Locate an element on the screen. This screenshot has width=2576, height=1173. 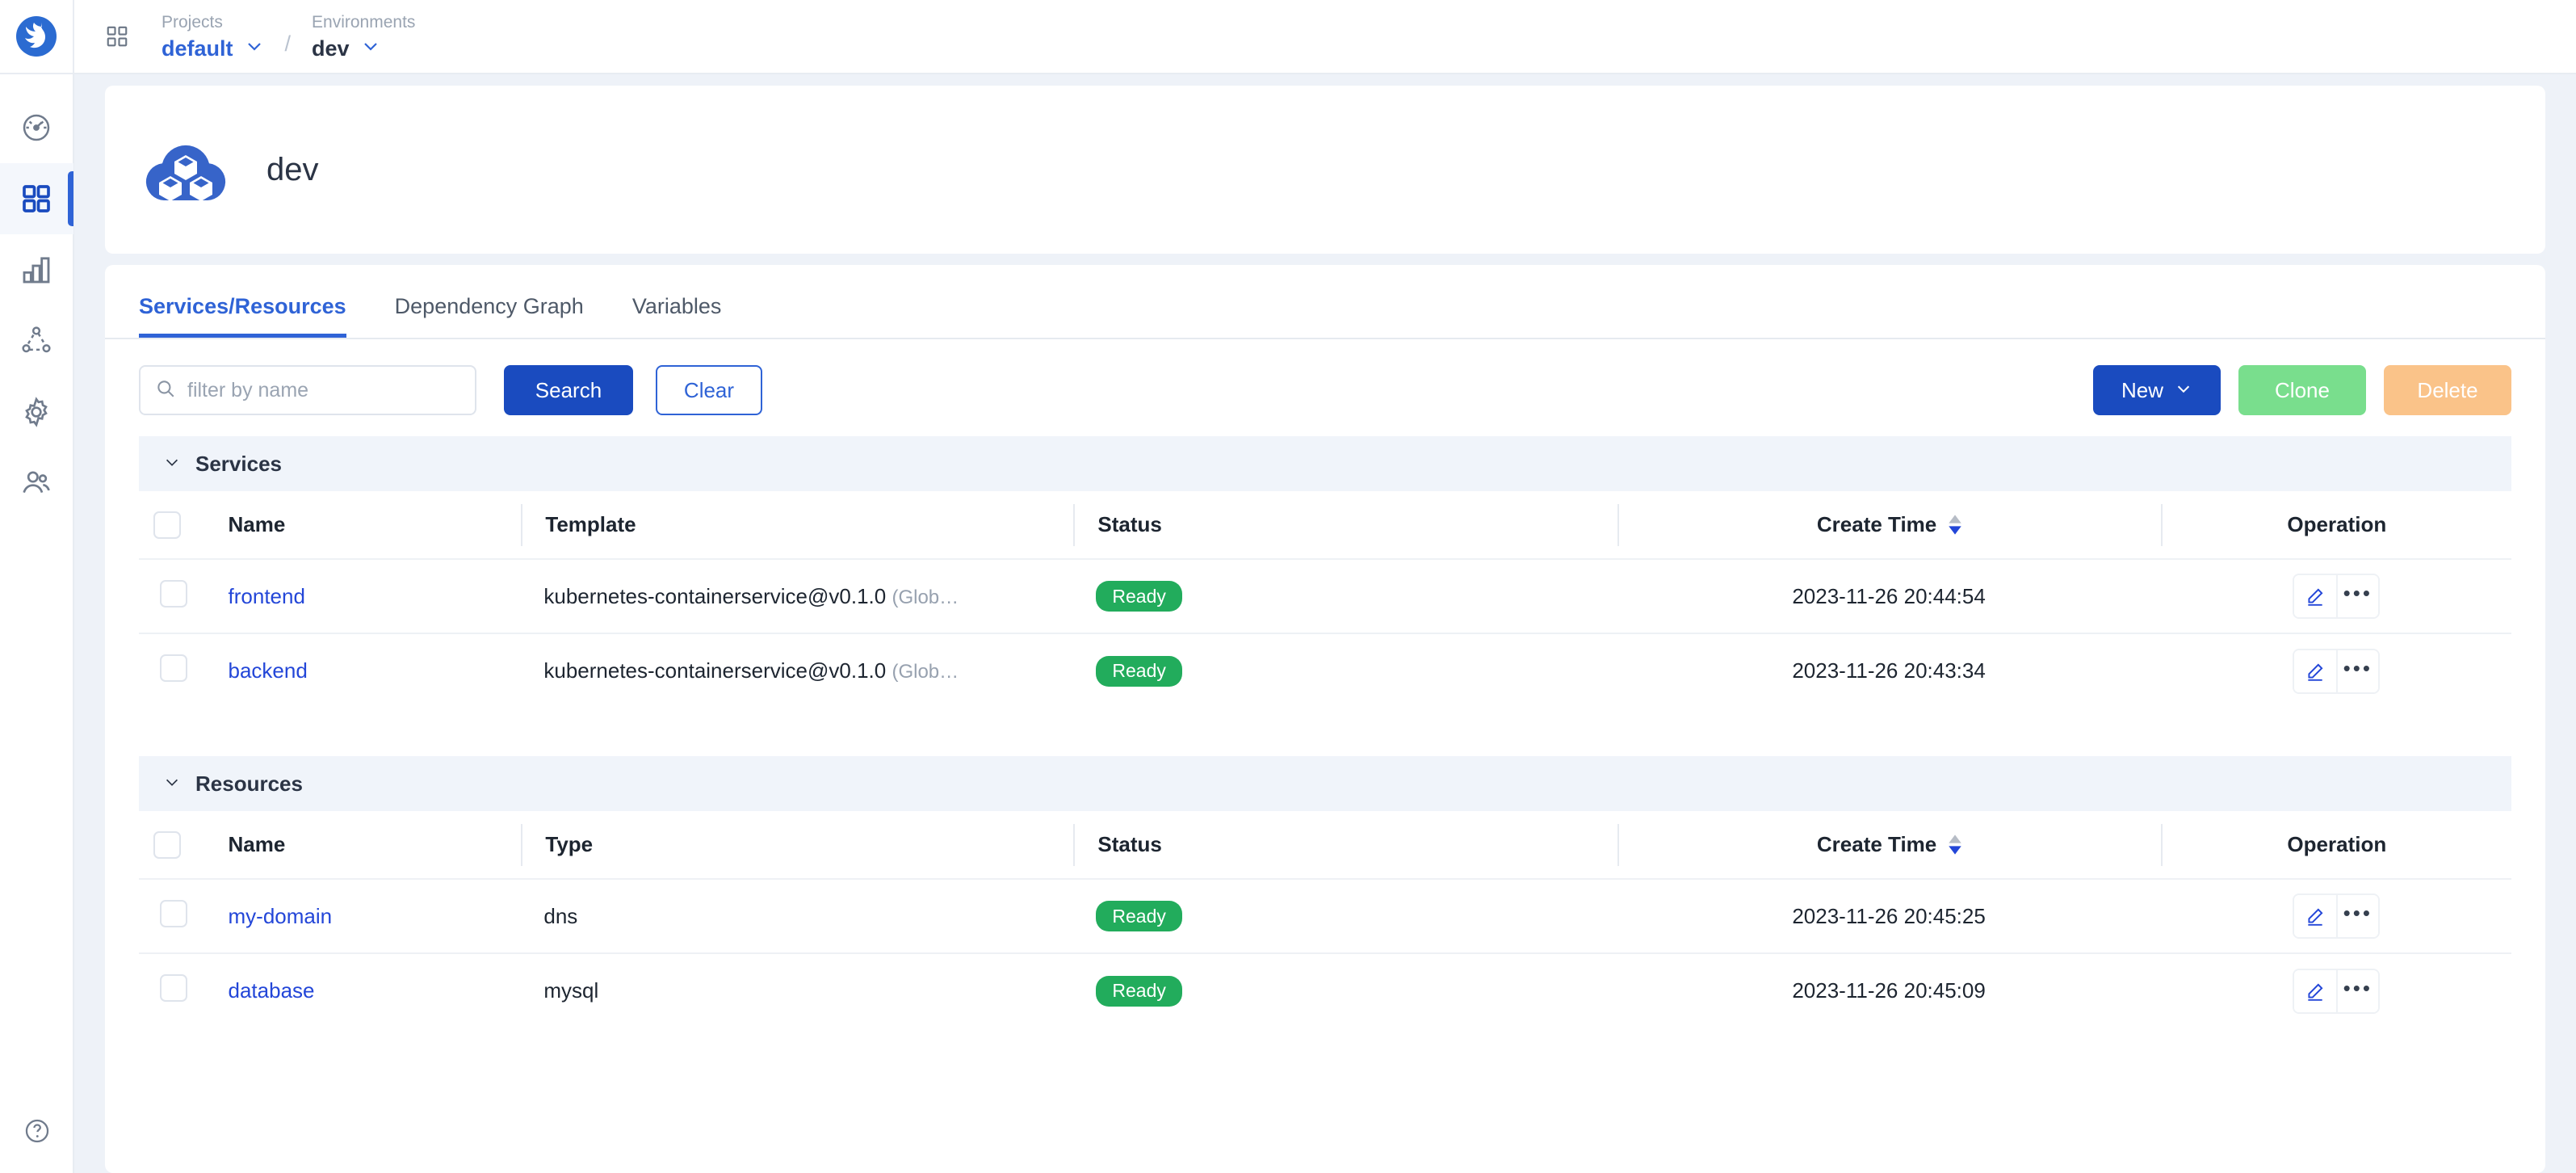
services-col-name: Name is located at coordinates (364, 525).